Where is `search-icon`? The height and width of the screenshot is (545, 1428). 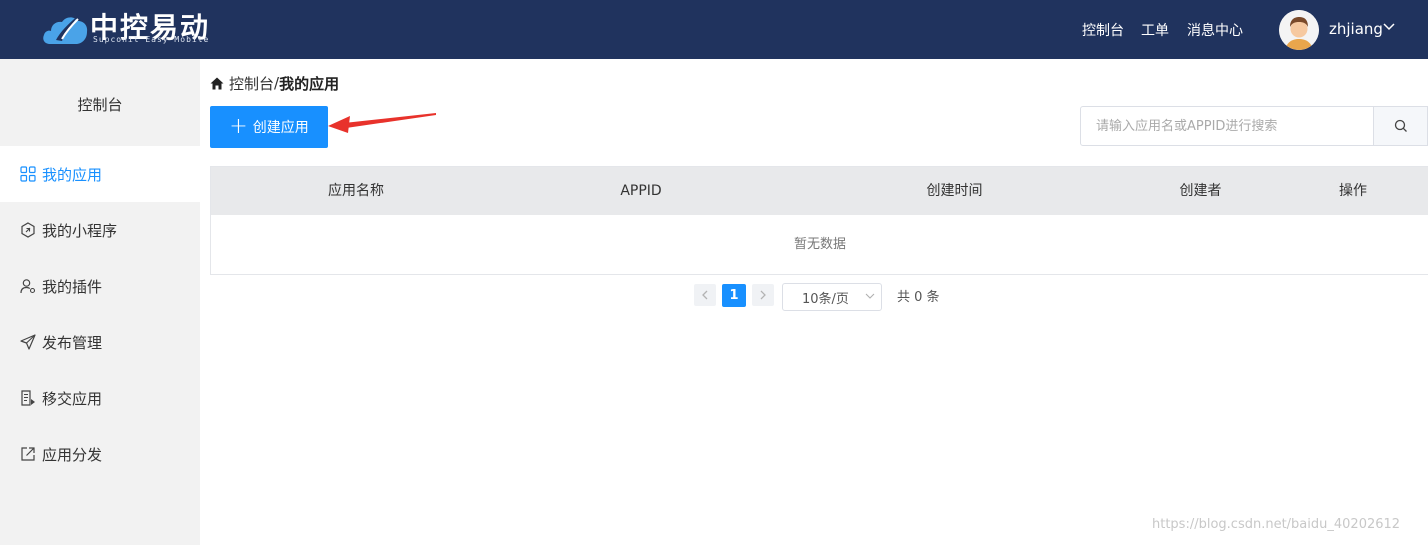 search-icon is located at coordinates (1400, 125).